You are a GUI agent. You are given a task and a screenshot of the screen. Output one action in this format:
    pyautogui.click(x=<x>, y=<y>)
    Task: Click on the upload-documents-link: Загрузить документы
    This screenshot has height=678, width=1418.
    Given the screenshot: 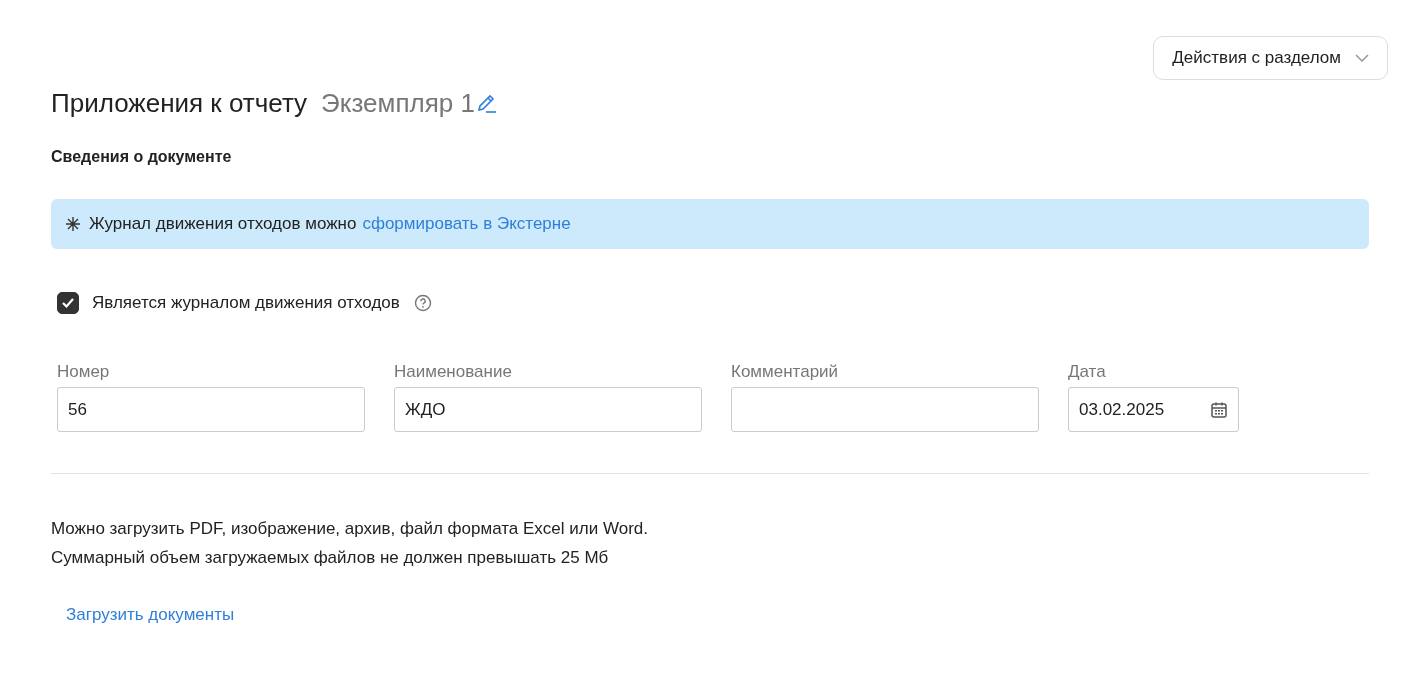 What is the action you would take?
    pyautogui.click(x=150, y=615)
    